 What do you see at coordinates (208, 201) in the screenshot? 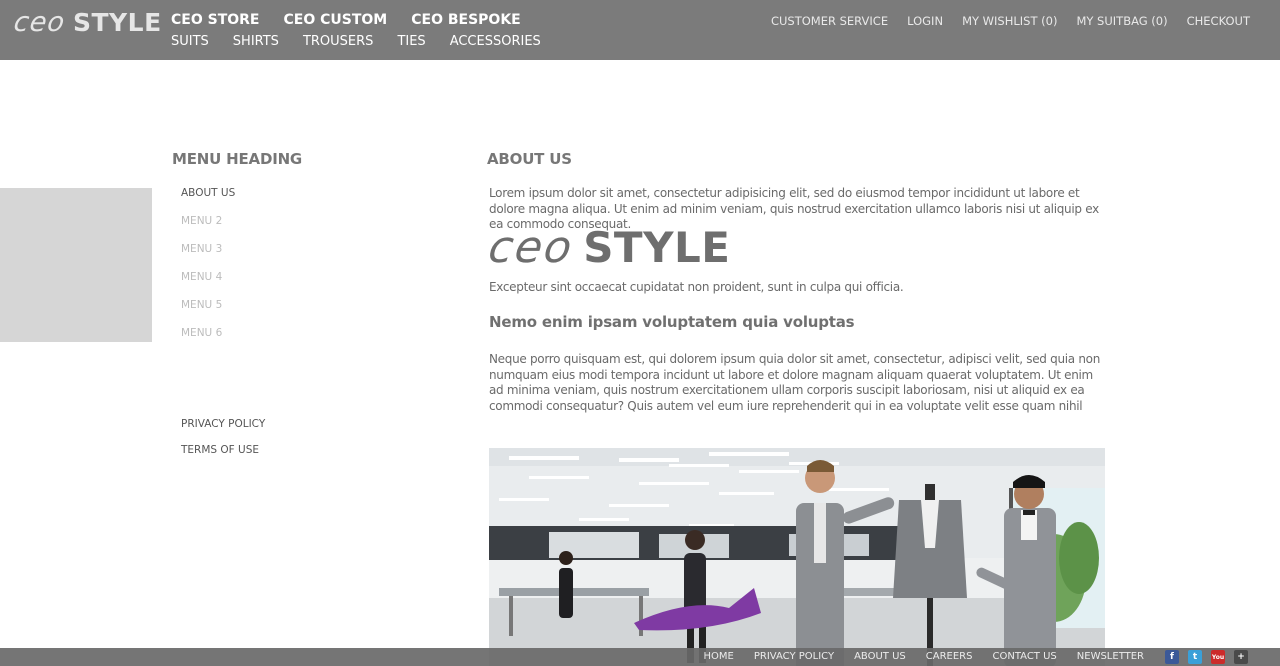
I see `sidebar-item-about-us: ABOUT US` at bounding box center [208, 201].